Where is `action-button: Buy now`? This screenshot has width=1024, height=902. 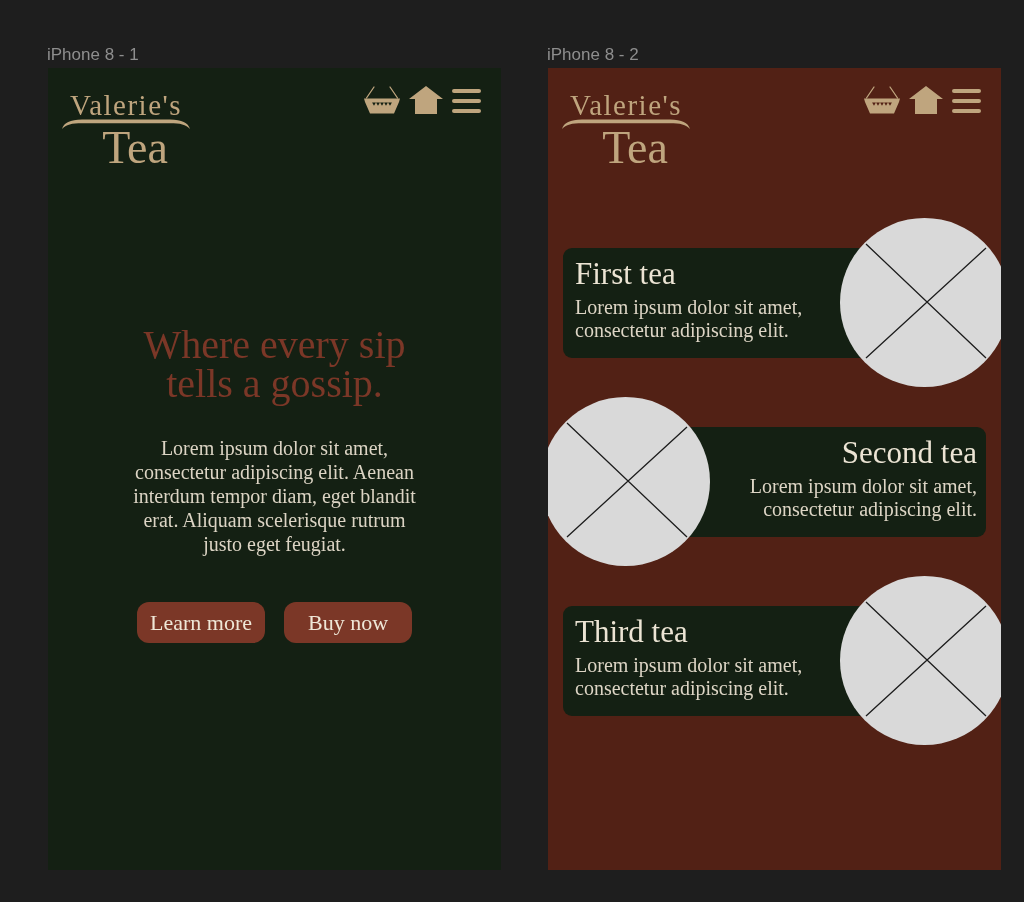
action-button: Buy now is located at coordinates (348, 622).